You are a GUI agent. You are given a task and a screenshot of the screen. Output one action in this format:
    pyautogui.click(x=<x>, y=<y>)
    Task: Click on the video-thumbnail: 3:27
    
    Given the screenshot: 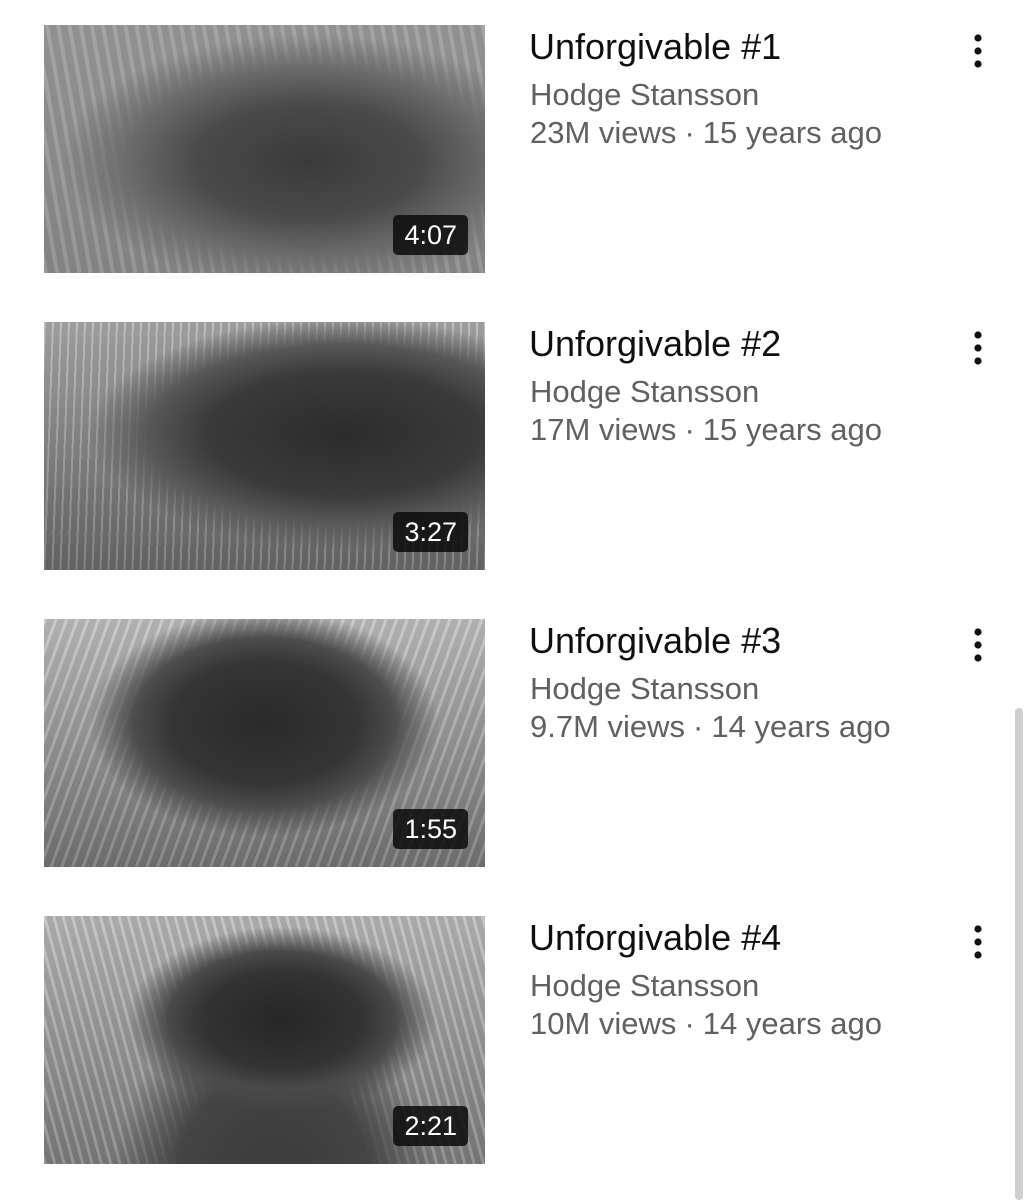 What is the action you would take?
    pyautogui.click(x=264, y=446)
    